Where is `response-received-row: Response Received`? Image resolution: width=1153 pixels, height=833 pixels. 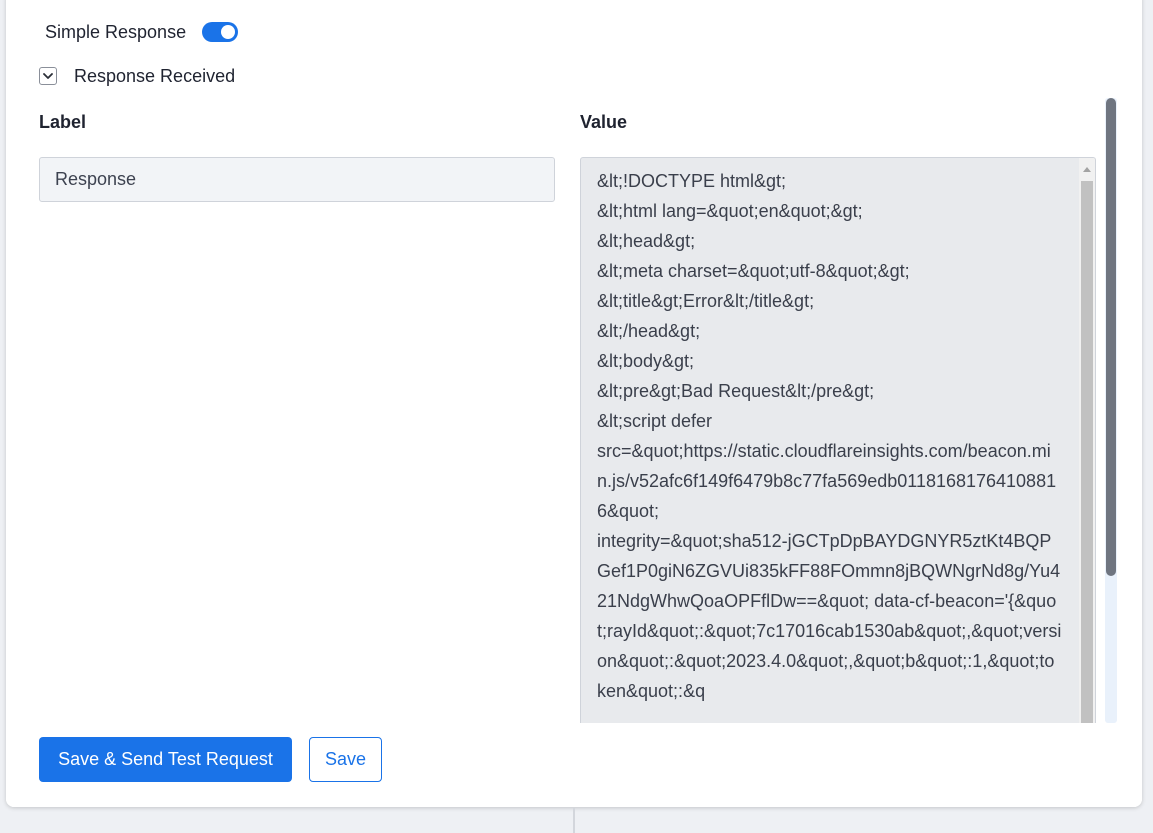 response-received-row: Response Received is located at coordinates (137, 76).